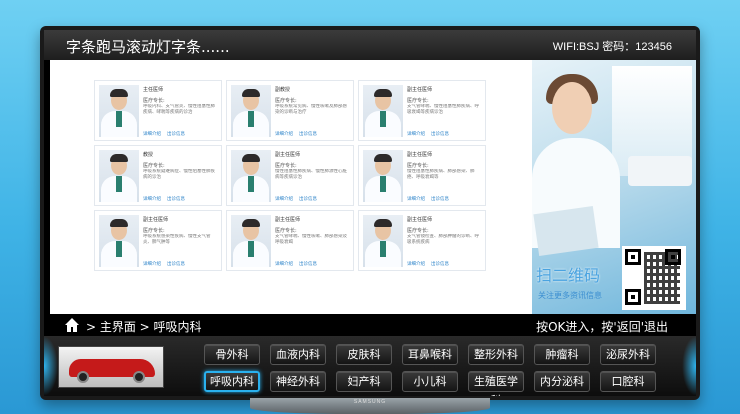  I want to click on qr-finder-icon, so click(633, 257).